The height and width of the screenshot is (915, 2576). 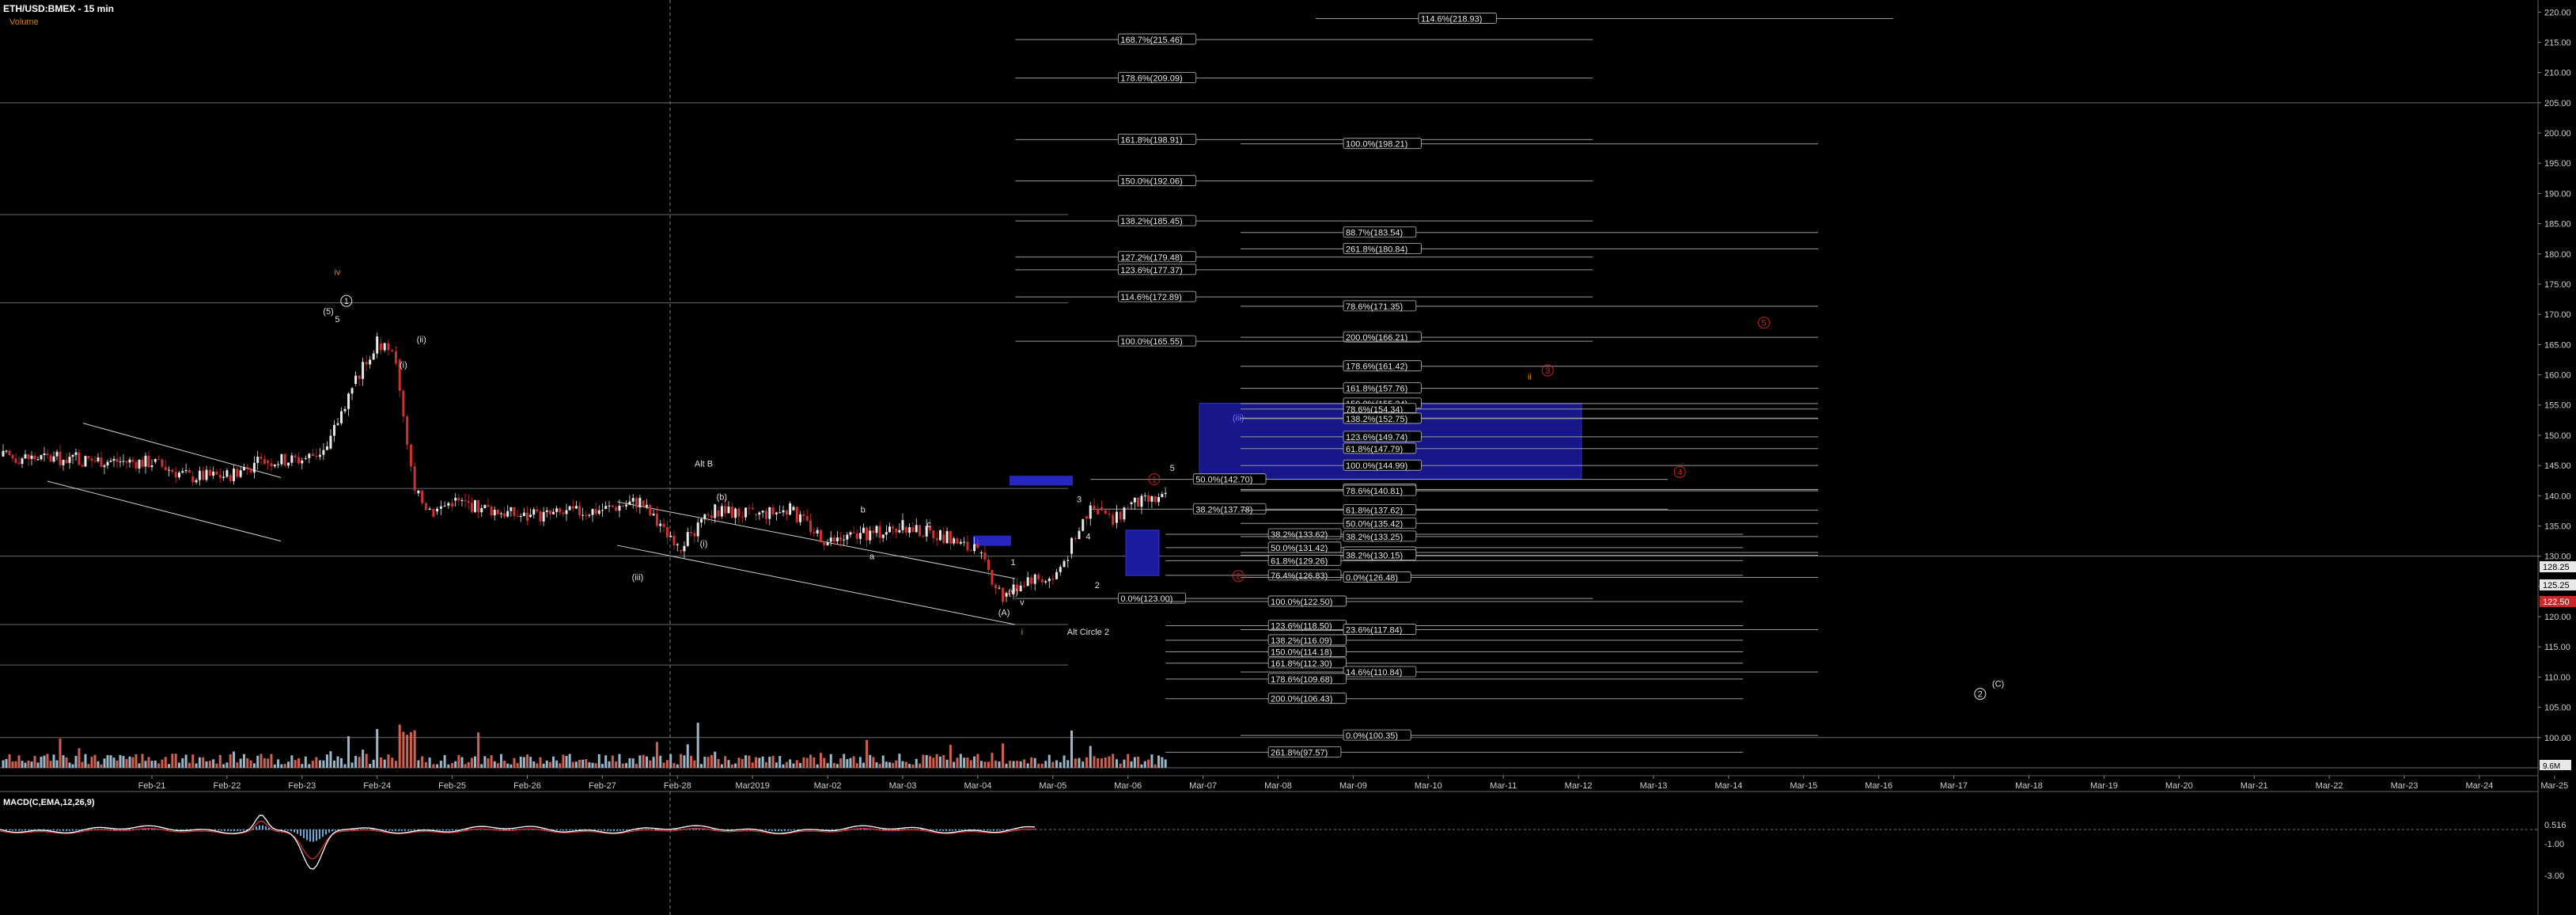 What do you see at coordinates (752, 786) in the screenshot?
I see `x-tick-label: Mar2019` at bounding box center [752, 786].